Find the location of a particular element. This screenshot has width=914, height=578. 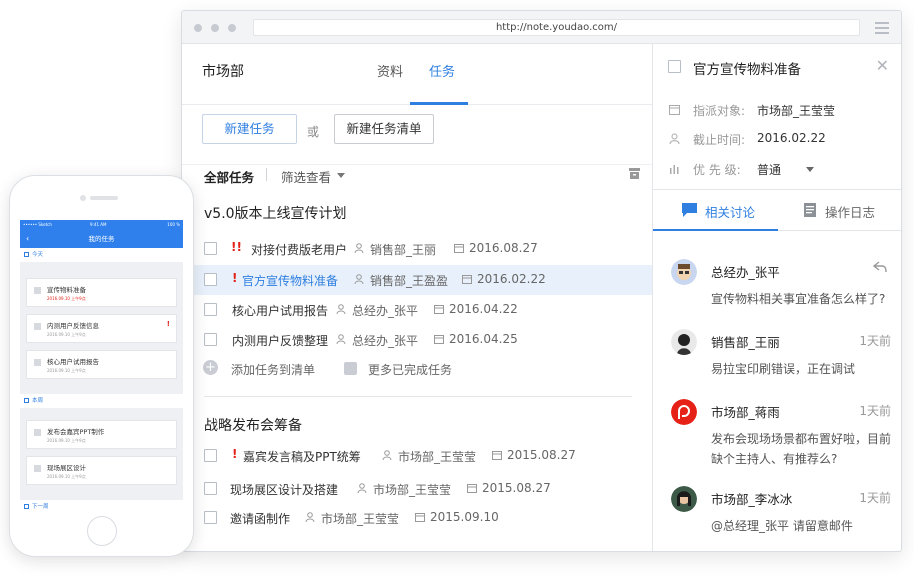

phone-task-card: 发布会嘉宾PPT制作 2016.09.10 上午9点 is located at coordinates (101, 434).